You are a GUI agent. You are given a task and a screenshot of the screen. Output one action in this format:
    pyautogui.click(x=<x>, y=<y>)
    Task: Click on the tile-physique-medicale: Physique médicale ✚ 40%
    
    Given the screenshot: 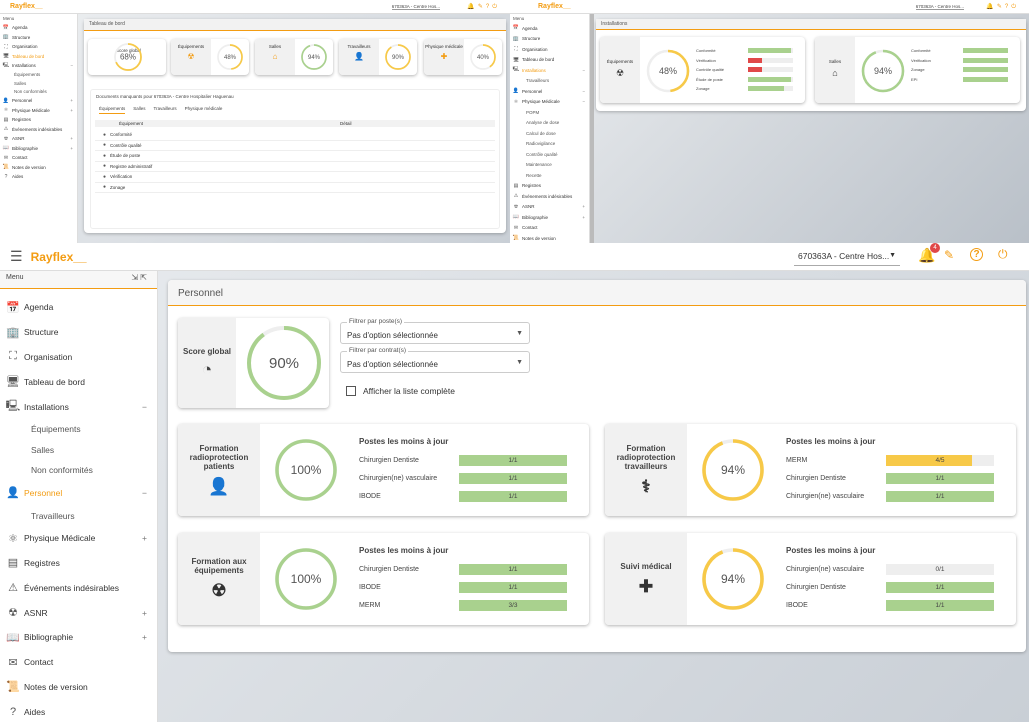 What is the action you would take?
    pyautogui.click(x=463, y=57)
    